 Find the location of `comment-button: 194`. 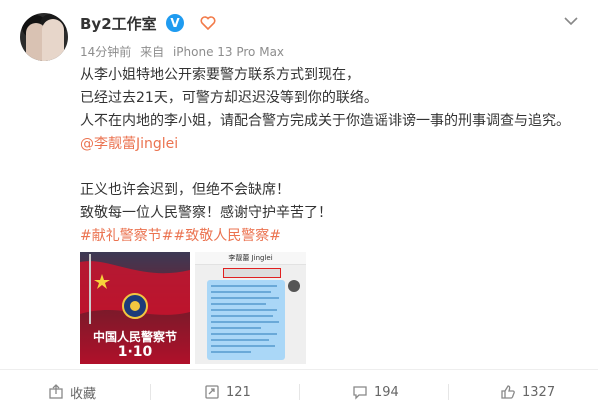

comment-button: 194 is located at coordinates (375, 392).